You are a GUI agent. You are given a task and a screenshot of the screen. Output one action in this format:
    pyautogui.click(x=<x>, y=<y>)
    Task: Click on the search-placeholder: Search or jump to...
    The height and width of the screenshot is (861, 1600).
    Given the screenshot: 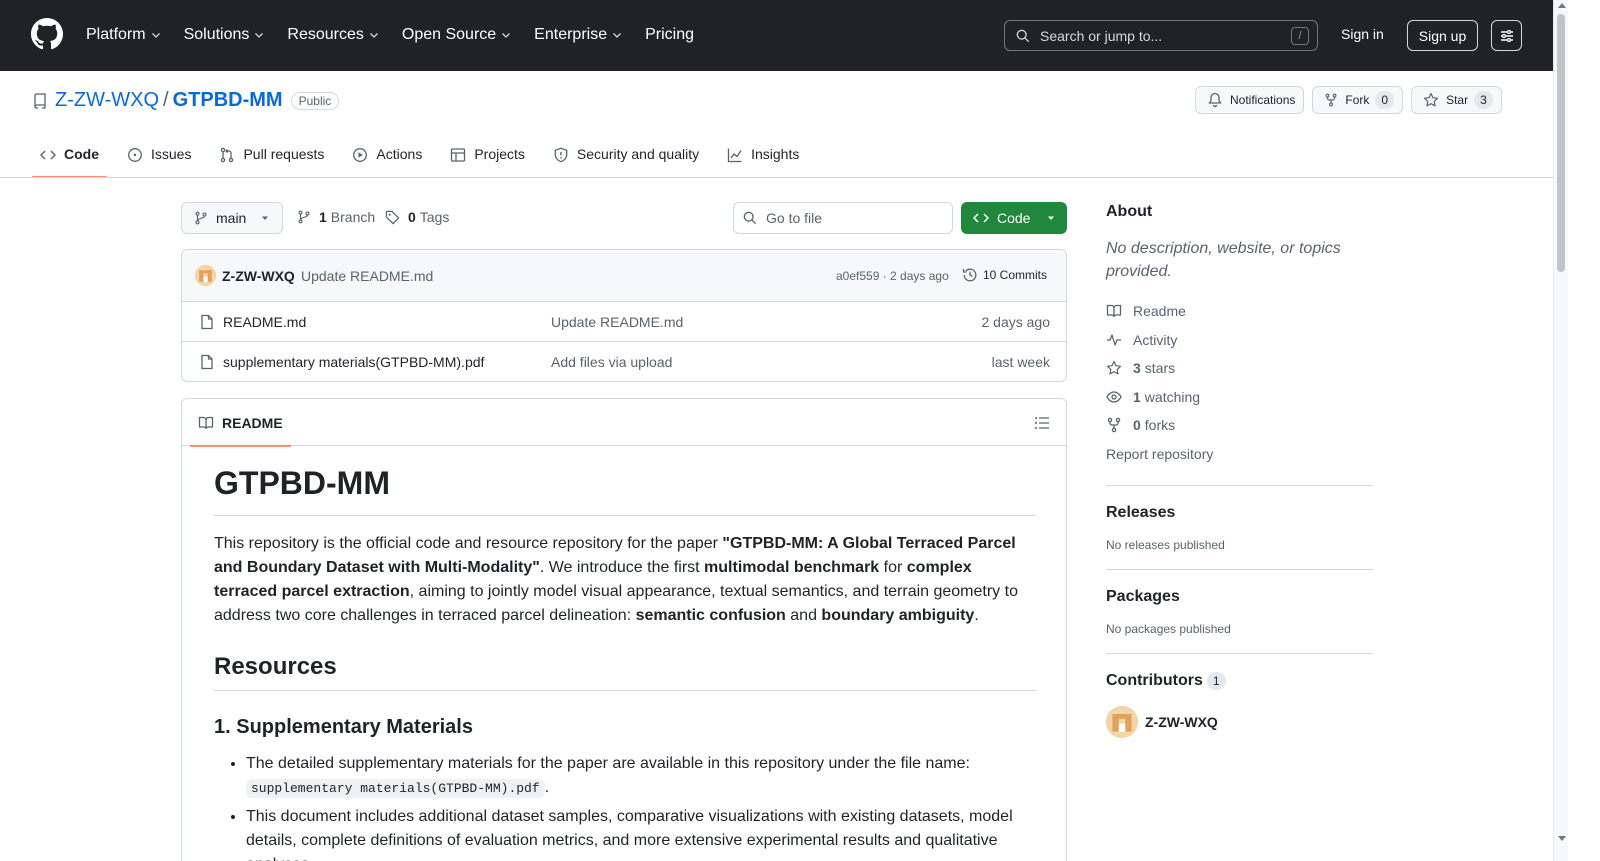 What is the action you would take?
    pyautogui.click(x=1101, y=35)
    